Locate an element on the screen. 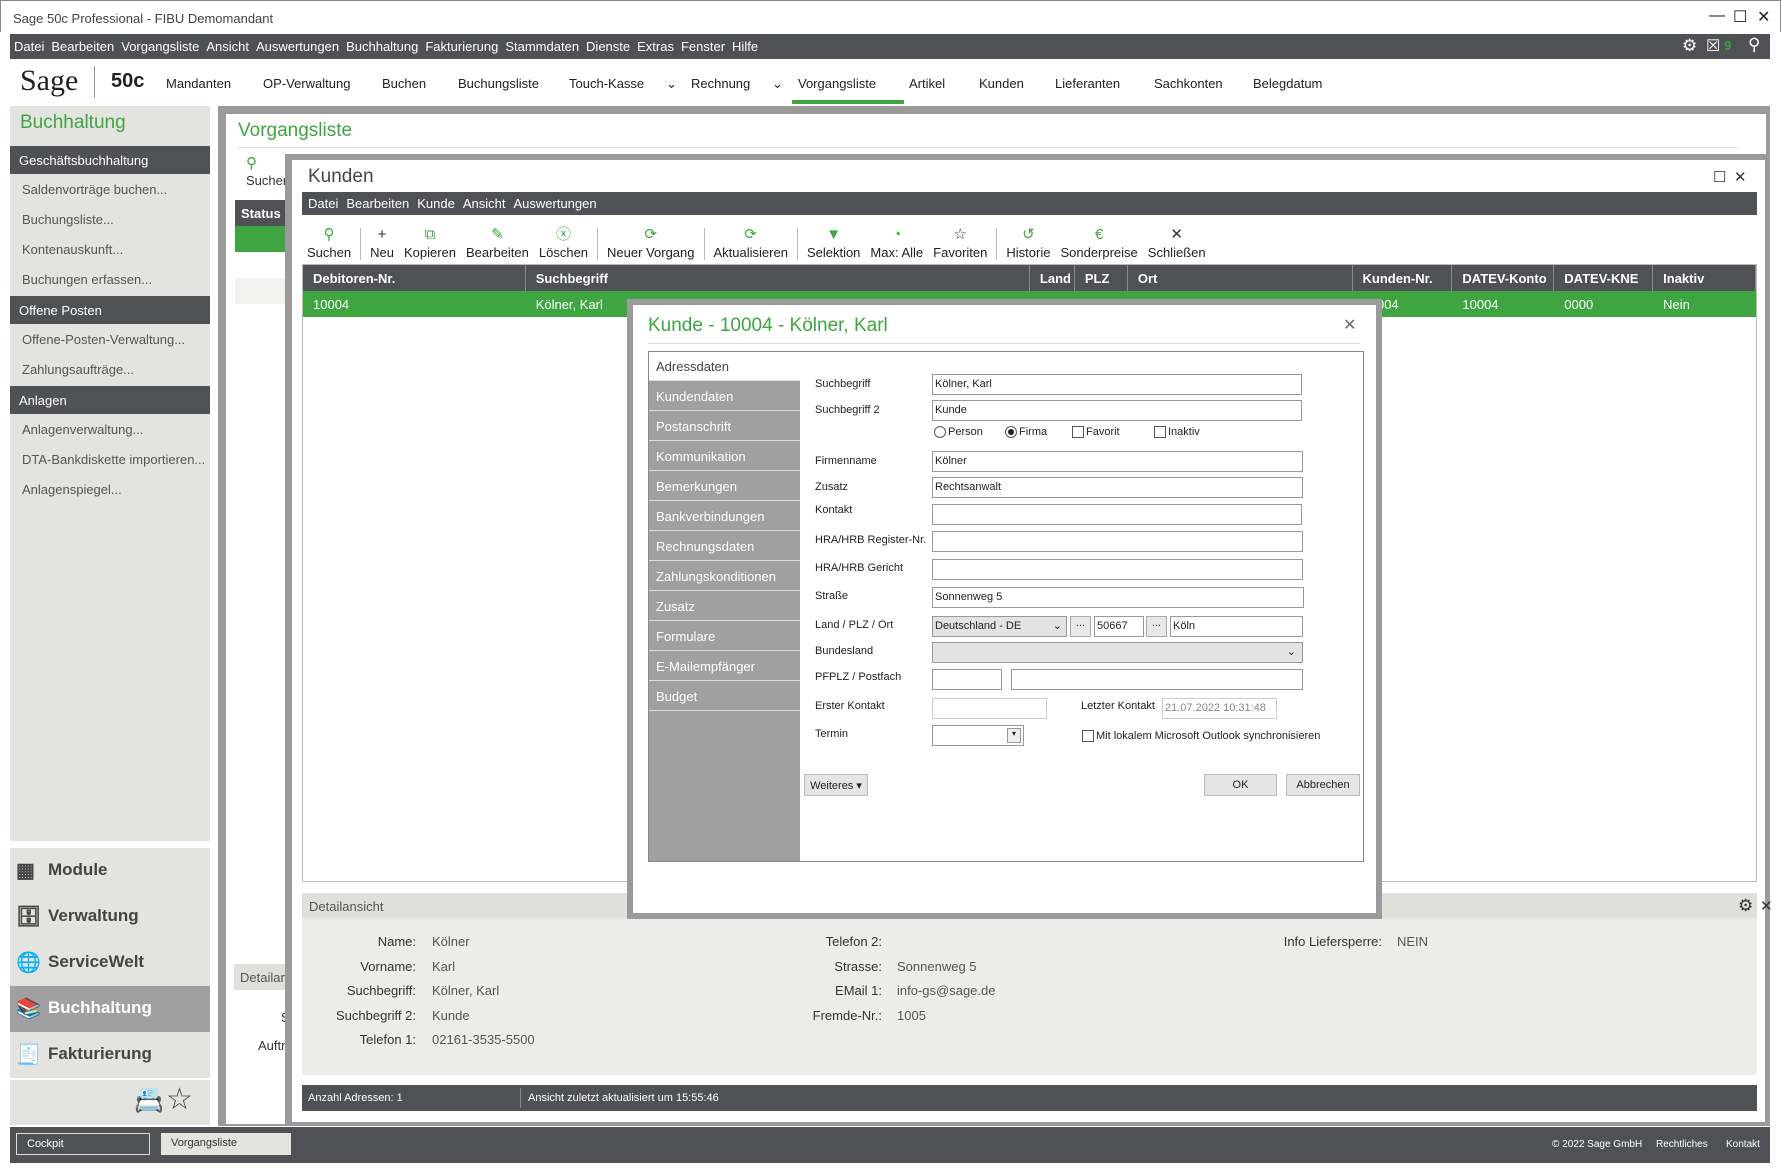  toolbar-favoriten-button: ☆ Favoriten is located at coordinates (960, 242).